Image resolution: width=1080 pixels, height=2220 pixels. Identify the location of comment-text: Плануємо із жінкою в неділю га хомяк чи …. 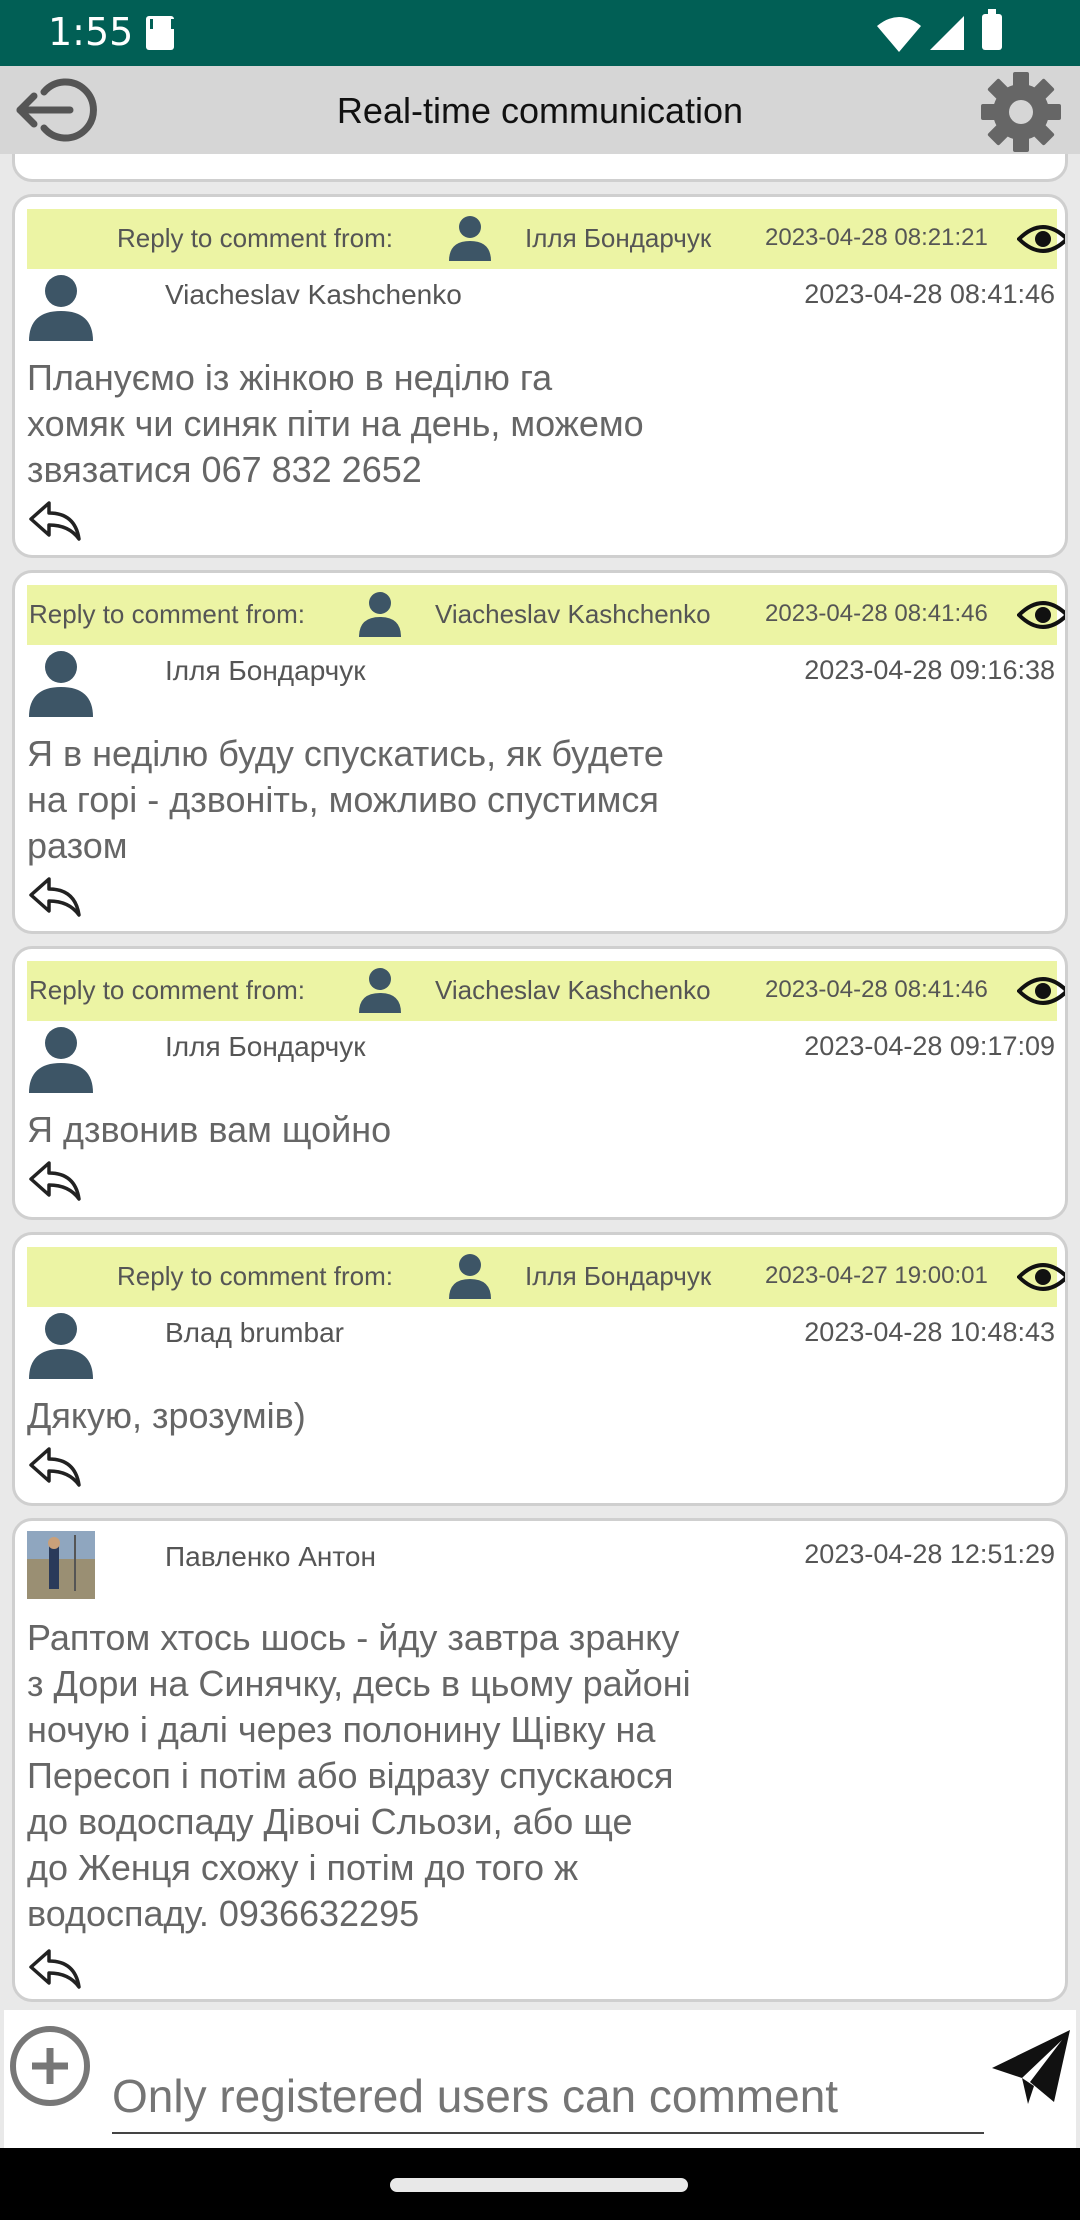
(335, 423).